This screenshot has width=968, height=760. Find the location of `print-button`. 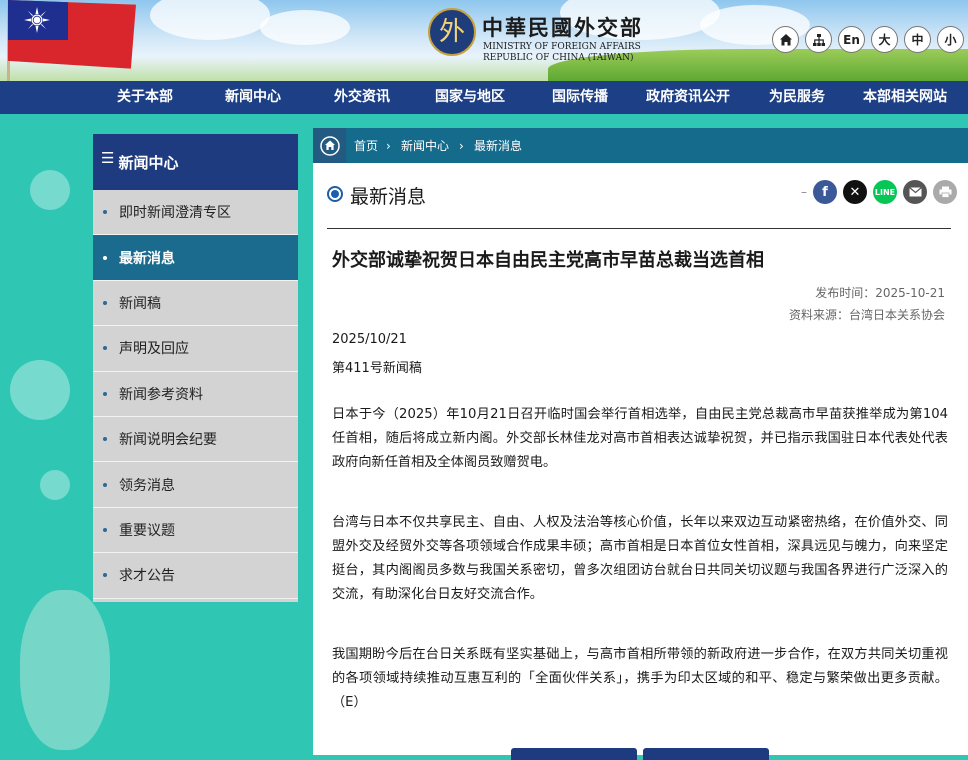

print-button is located at coordinates (945, 192).